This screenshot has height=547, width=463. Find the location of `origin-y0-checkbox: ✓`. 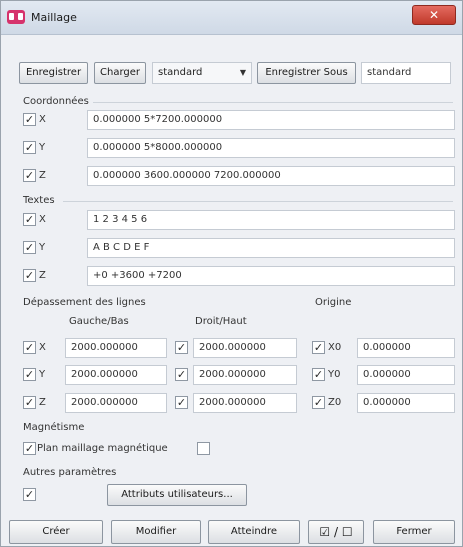

origin-y0-checkbox: ✓ is located at coordinates (318, 374).